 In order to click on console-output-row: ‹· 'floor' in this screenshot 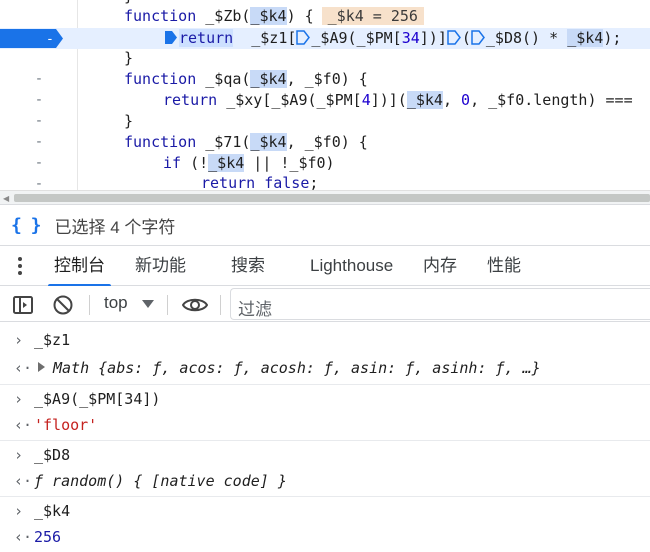, I will do `click(325, 425)`.